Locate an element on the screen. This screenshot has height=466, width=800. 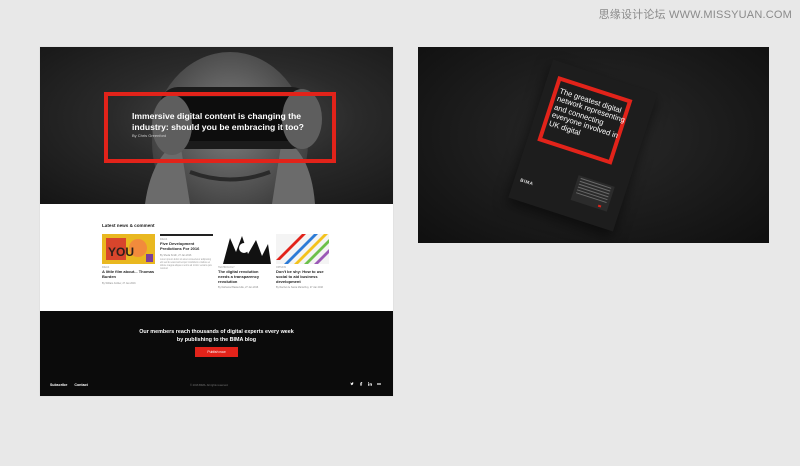
contact-link: Contact is located at coordinates (80, 385).